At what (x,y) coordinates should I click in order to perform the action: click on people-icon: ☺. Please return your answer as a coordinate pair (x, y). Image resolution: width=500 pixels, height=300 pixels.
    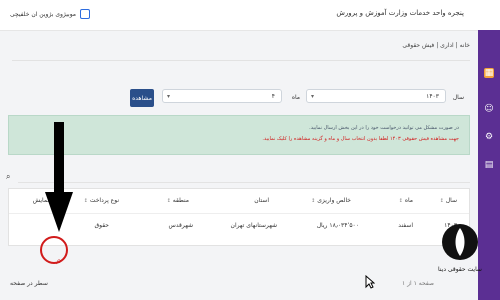
    Looking at the image, I should click on (489, 109).